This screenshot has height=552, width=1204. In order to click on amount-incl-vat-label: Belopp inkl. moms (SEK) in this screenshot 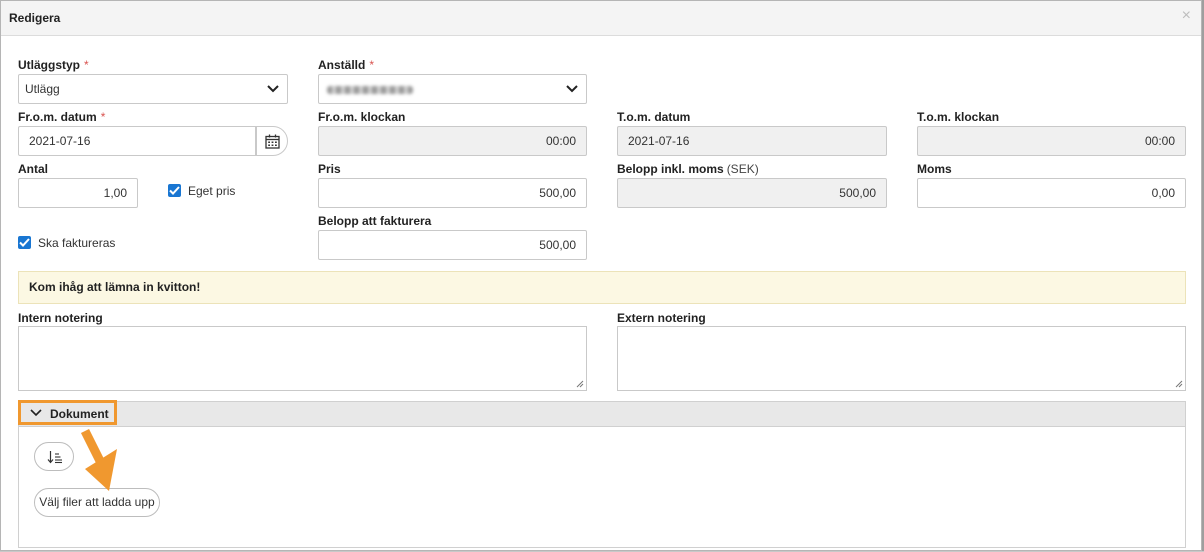, I will do `click(688, 169)`.